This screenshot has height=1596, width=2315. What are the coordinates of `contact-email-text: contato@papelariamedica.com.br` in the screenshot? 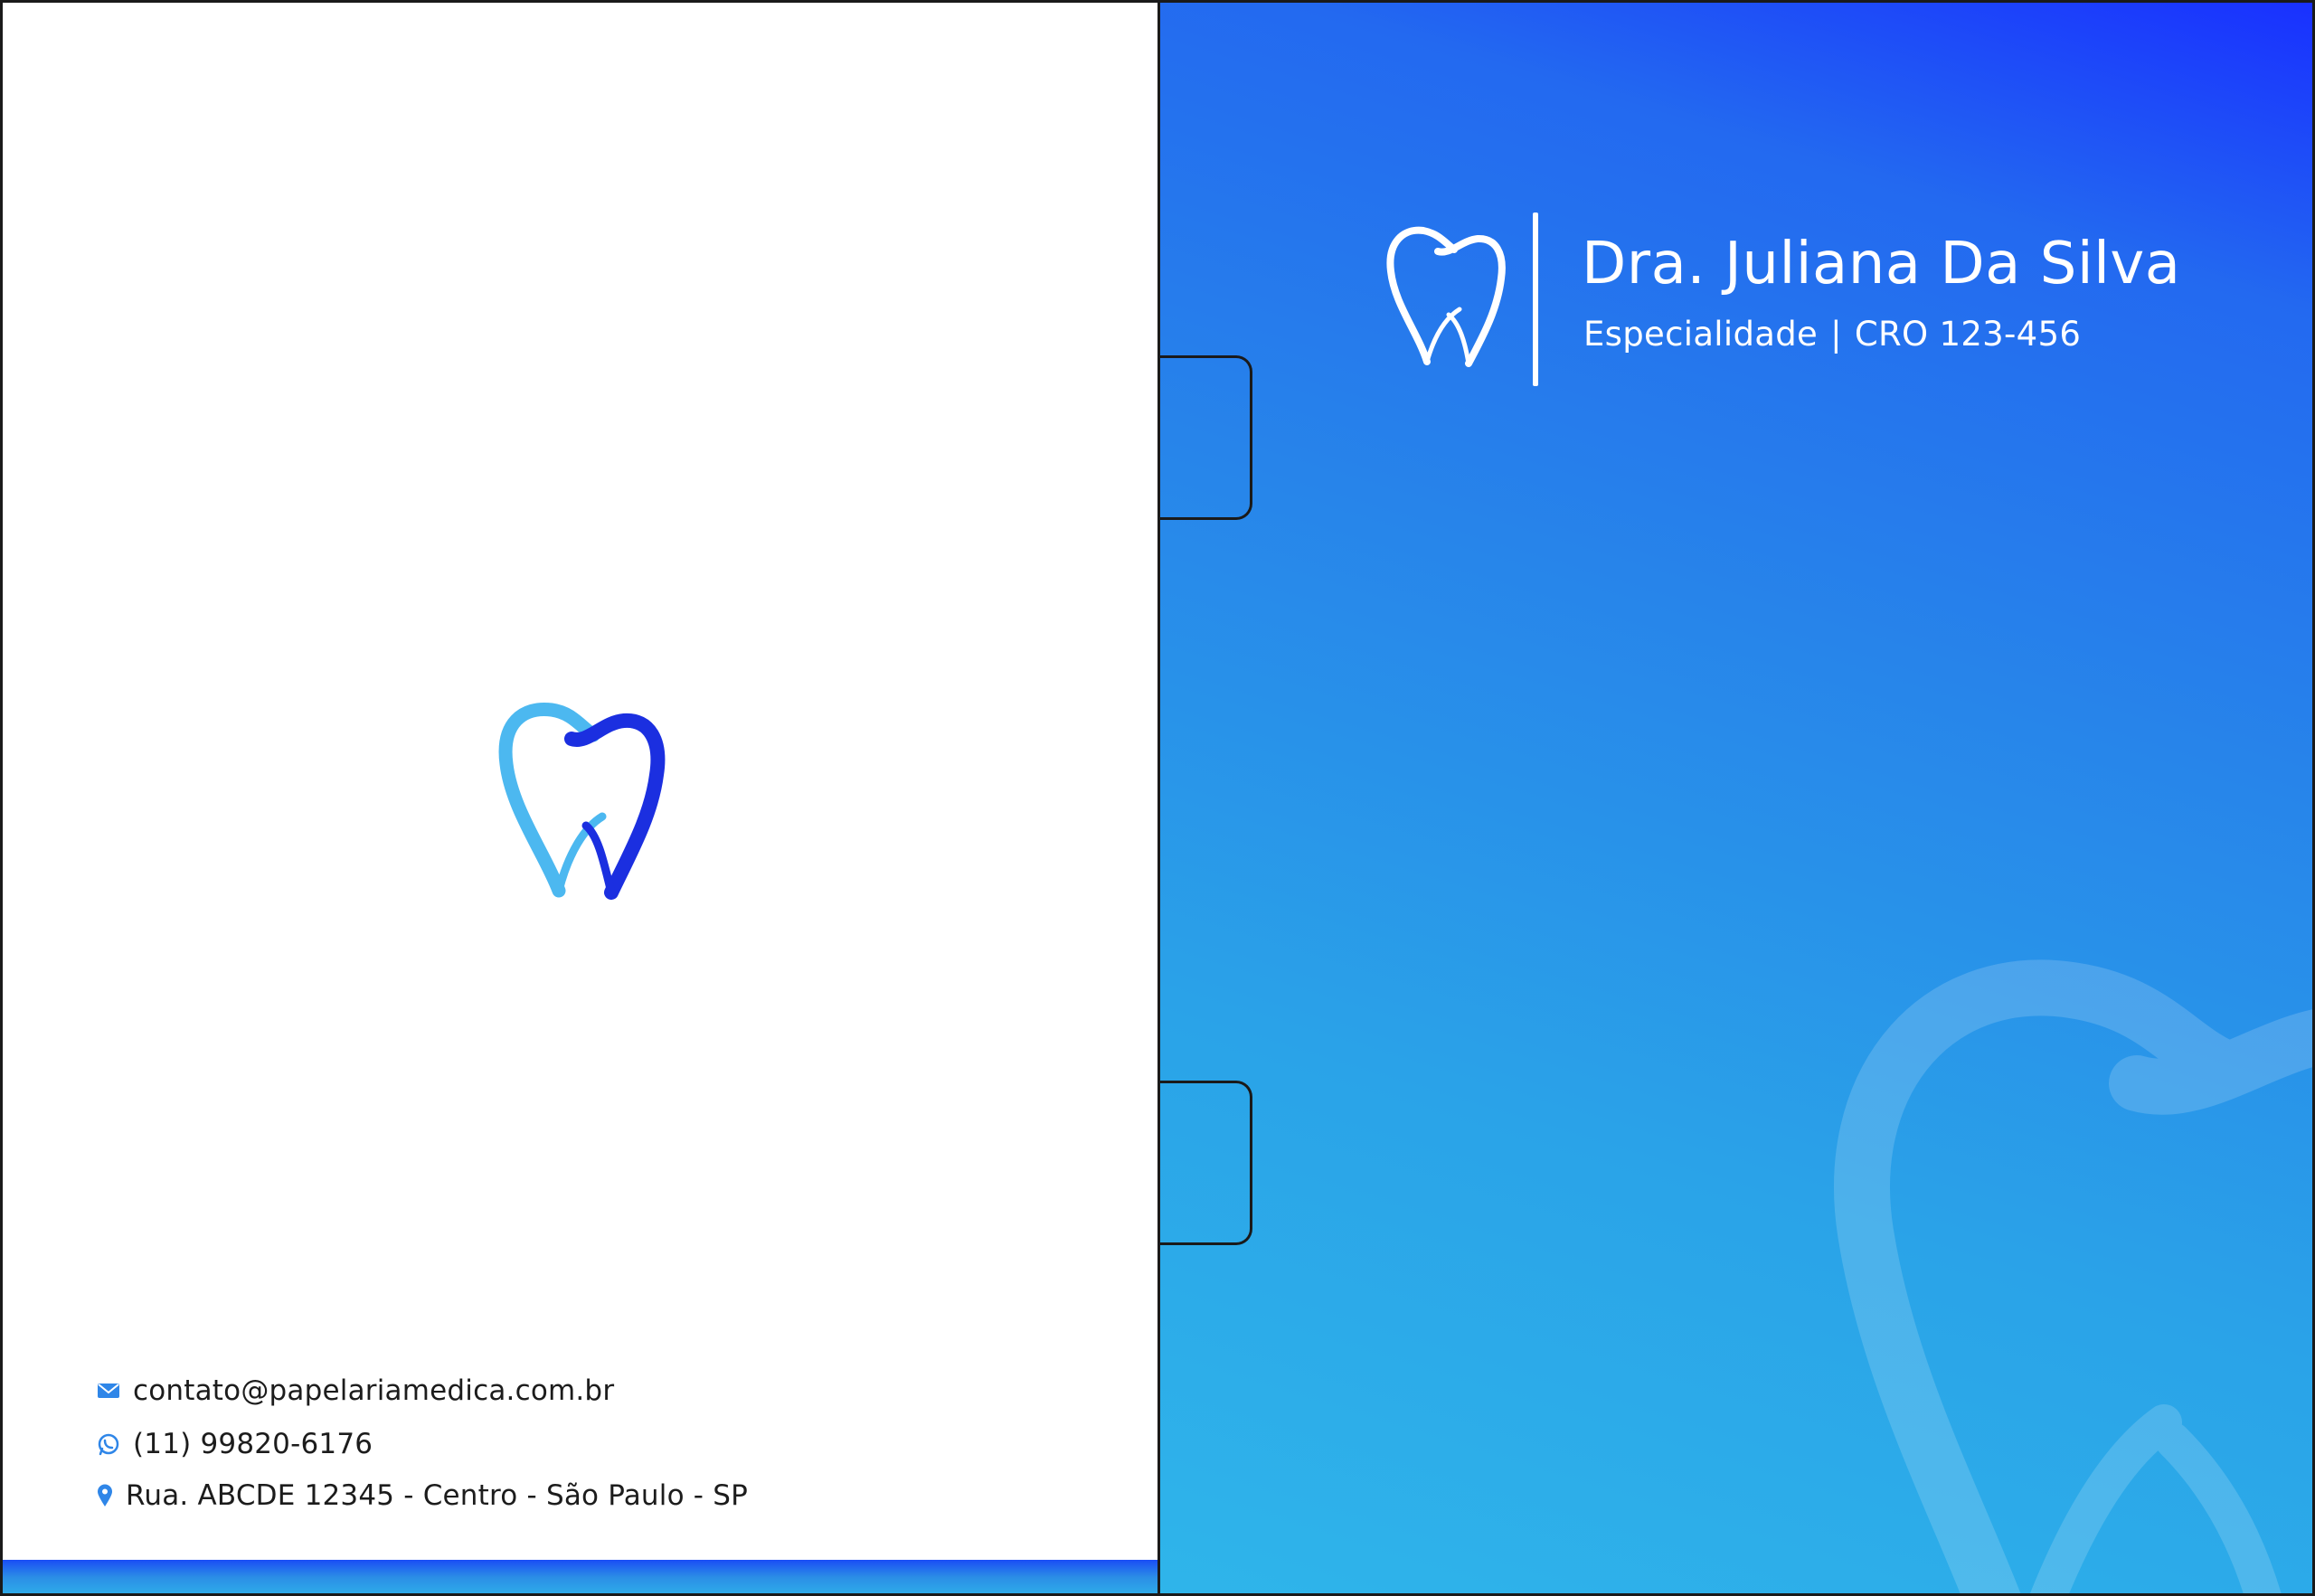 It's located at (374, 1391).